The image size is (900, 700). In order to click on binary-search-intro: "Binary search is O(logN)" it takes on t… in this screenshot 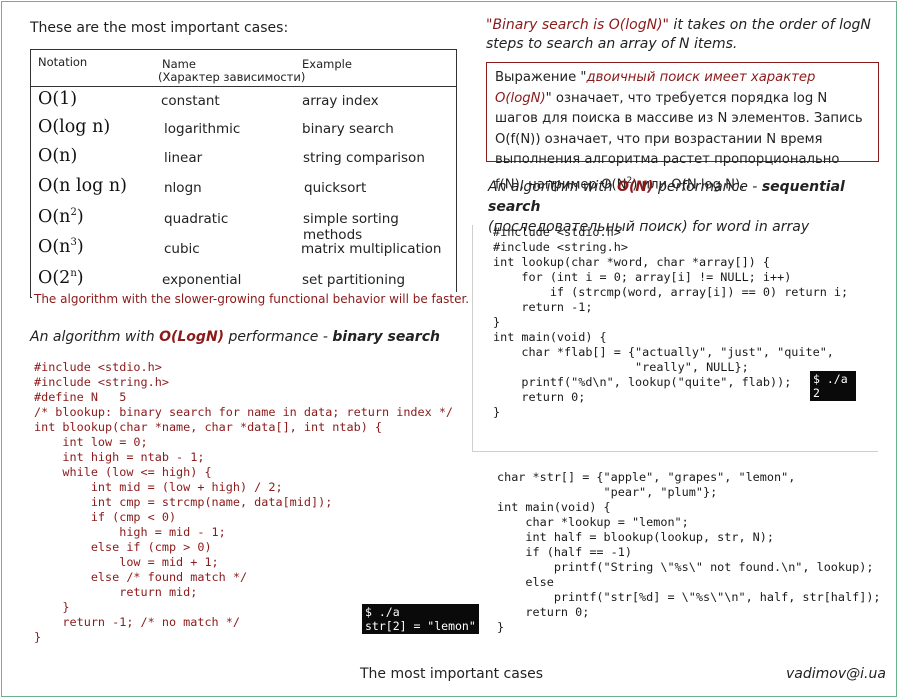, I will do `click(686, 35)`.